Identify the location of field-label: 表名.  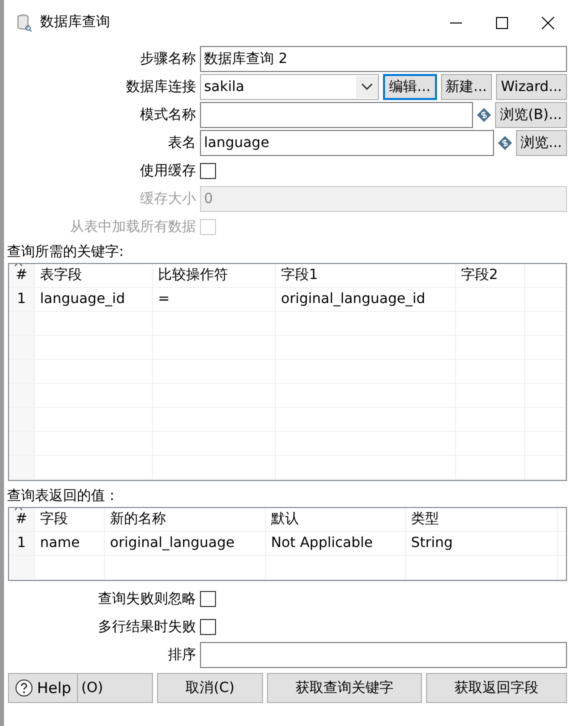
(182, 143).